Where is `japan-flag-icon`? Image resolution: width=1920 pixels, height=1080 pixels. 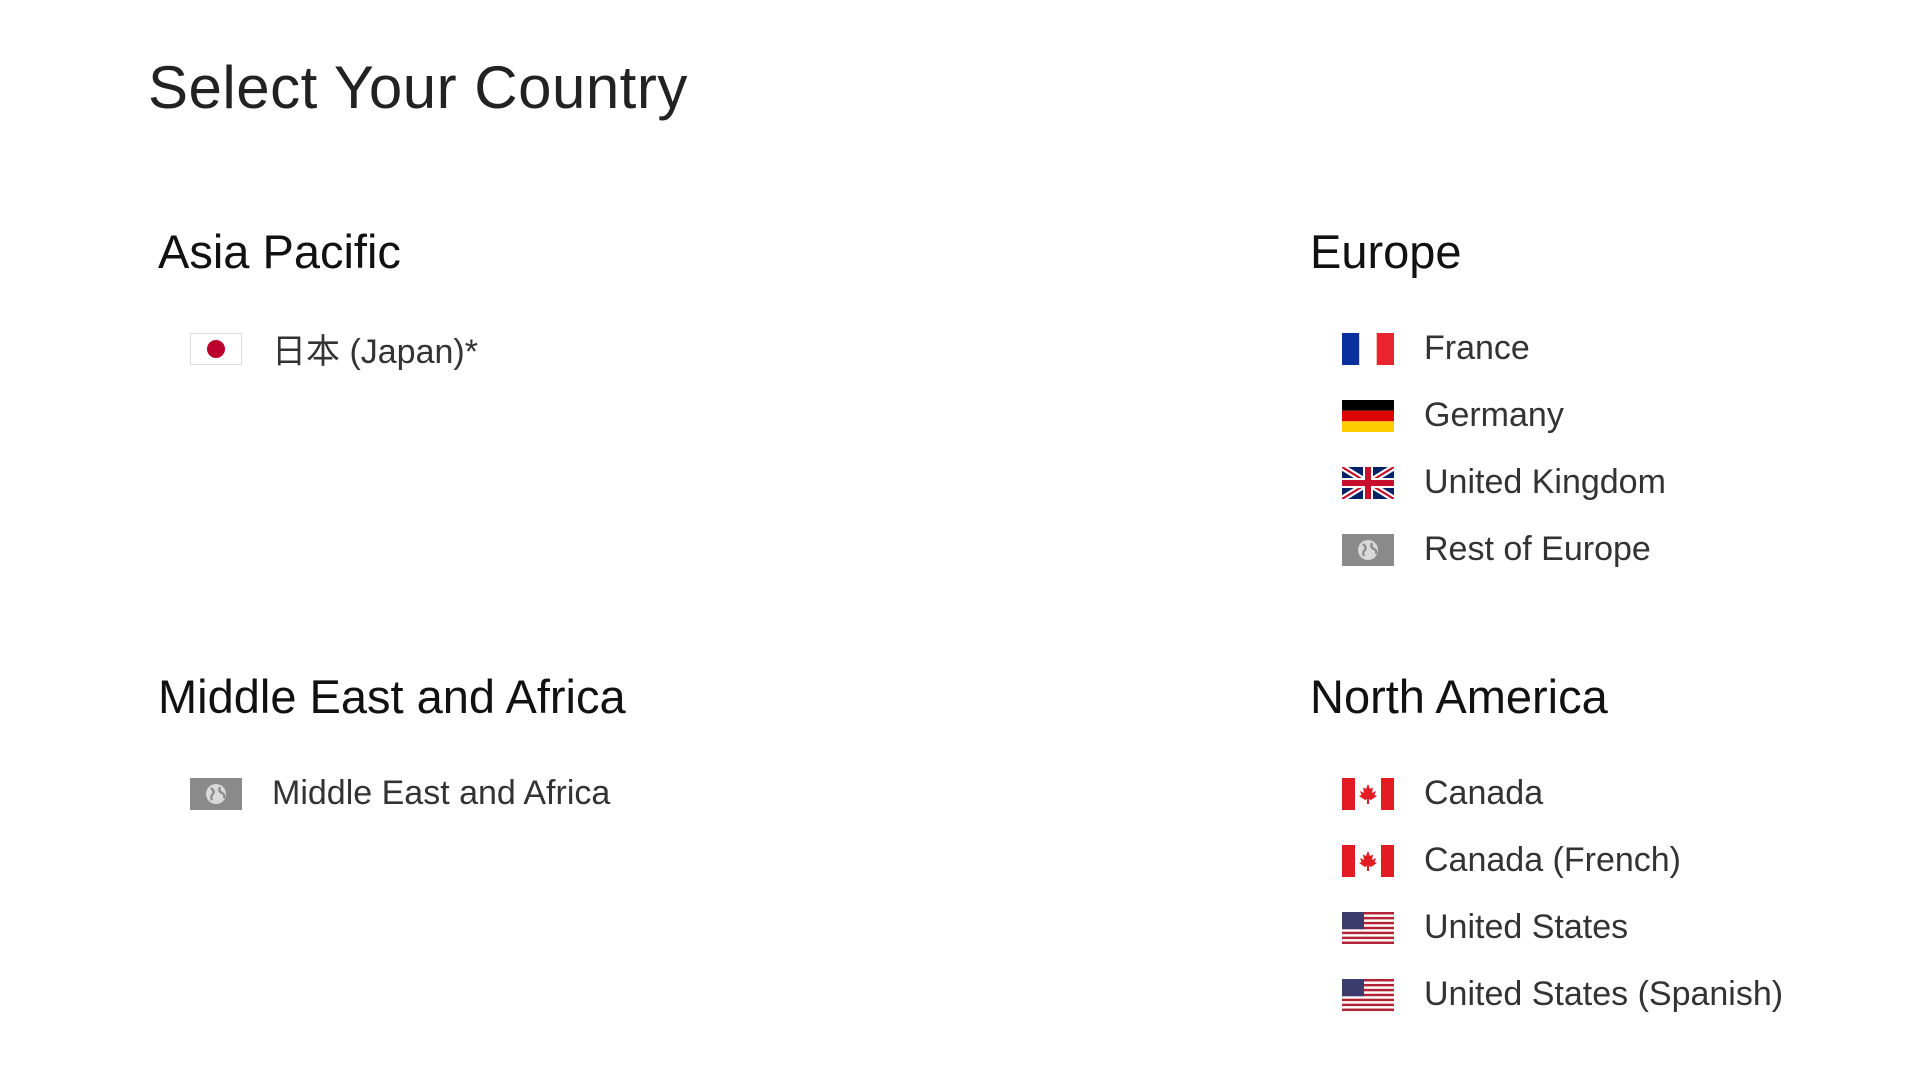 japan-flag-icon is located at coordinates (216, 348).